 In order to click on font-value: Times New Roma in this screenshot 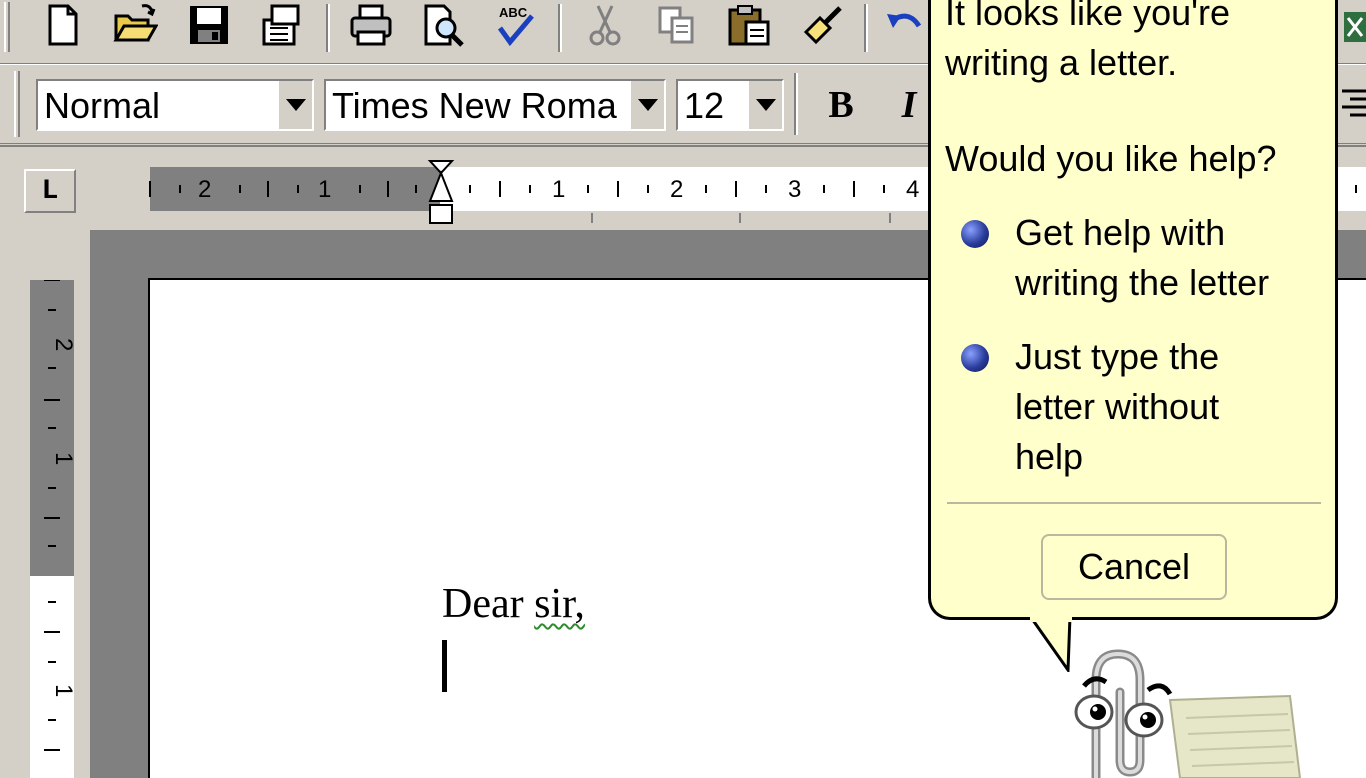, I will do `click(474, 105)`.